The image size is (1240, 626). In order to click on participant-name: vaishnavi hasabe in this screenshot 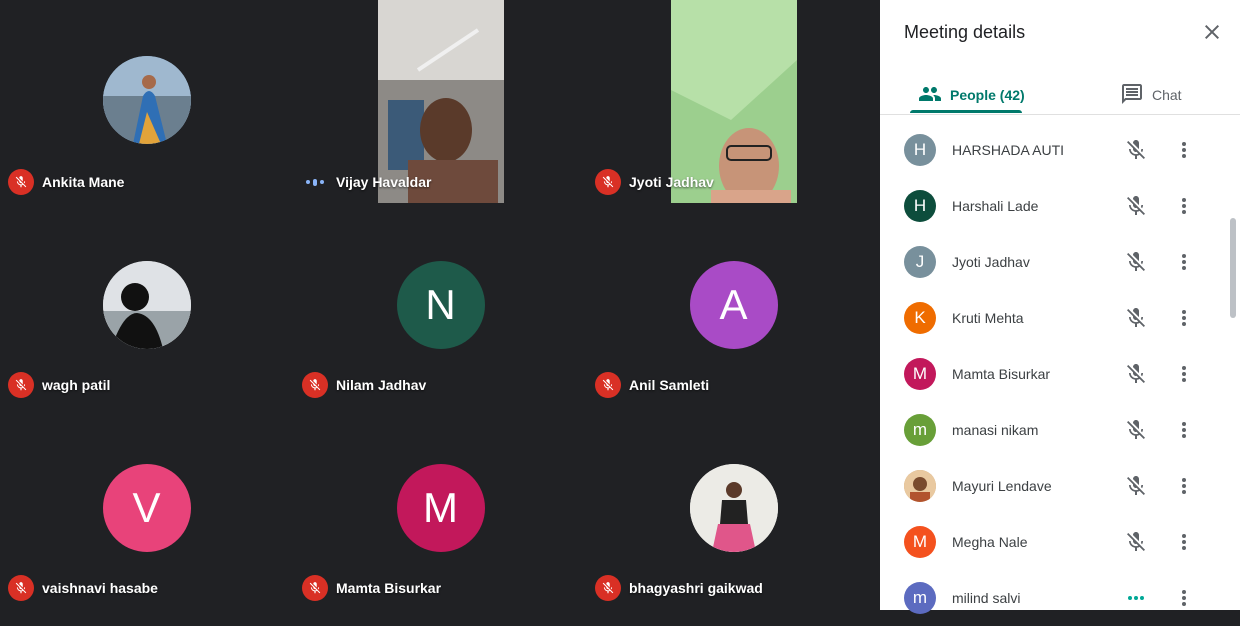, I will do `click(100, 588)`.